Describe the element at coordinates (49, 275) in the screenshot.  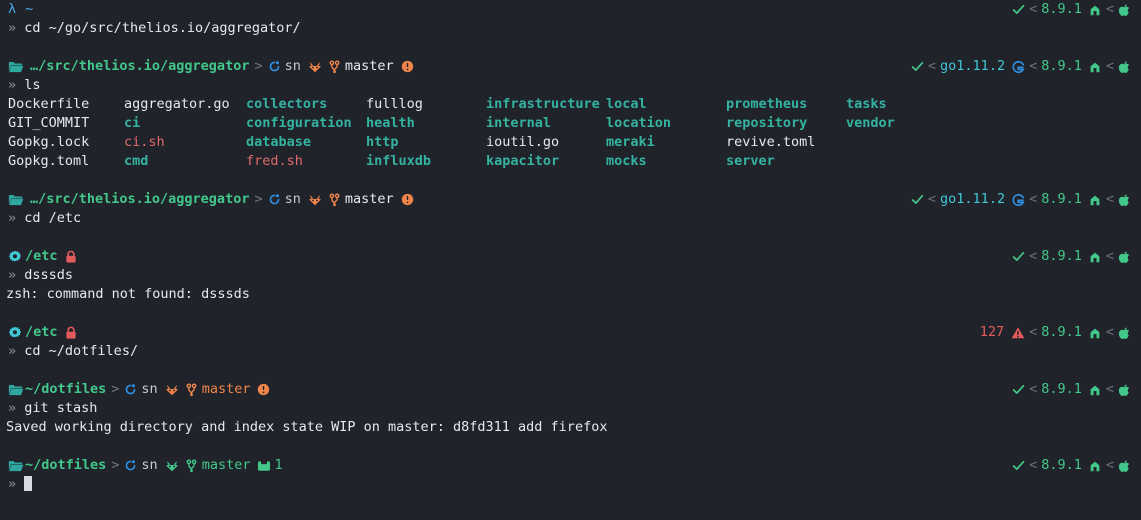
I see `command-text: dsssds` at that location.